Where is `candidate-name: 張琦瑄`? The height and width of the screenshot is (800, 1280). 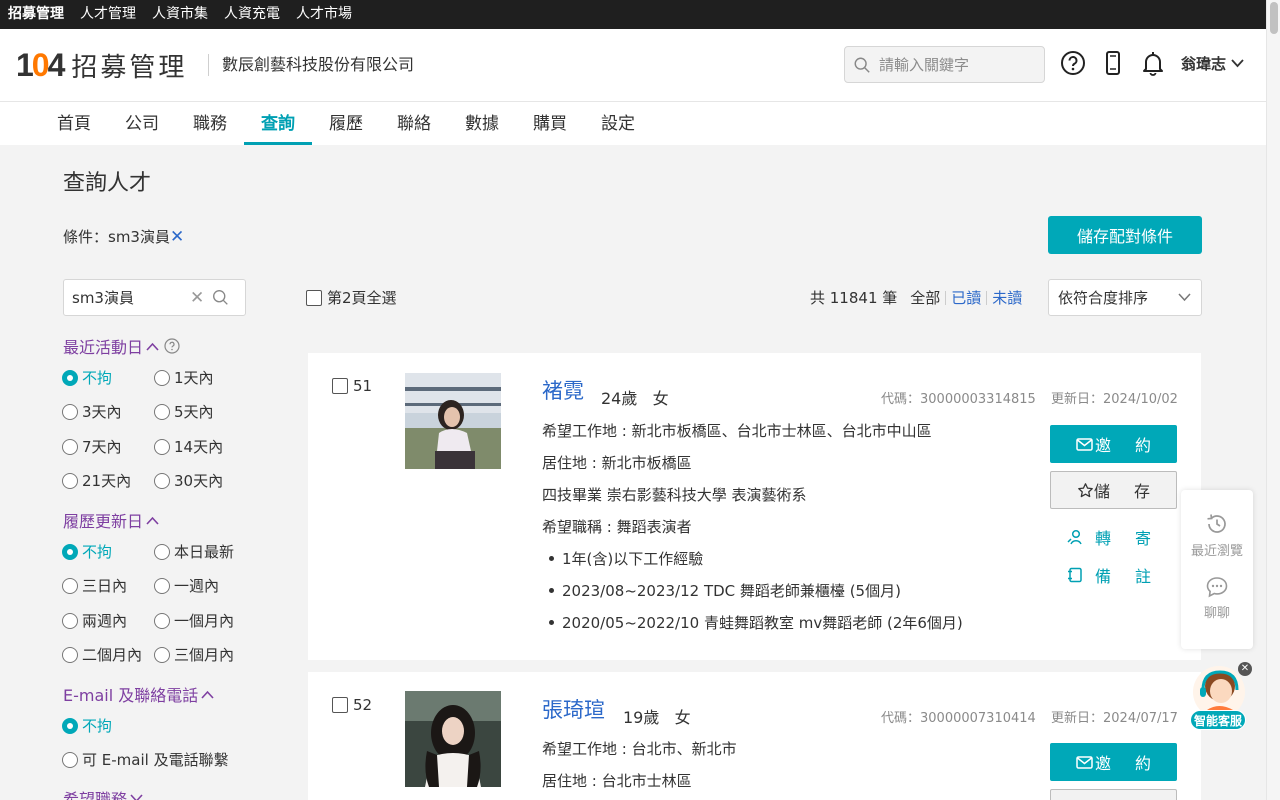 candidate-name: 張琦瑄 is located at coordinates (573, 709).